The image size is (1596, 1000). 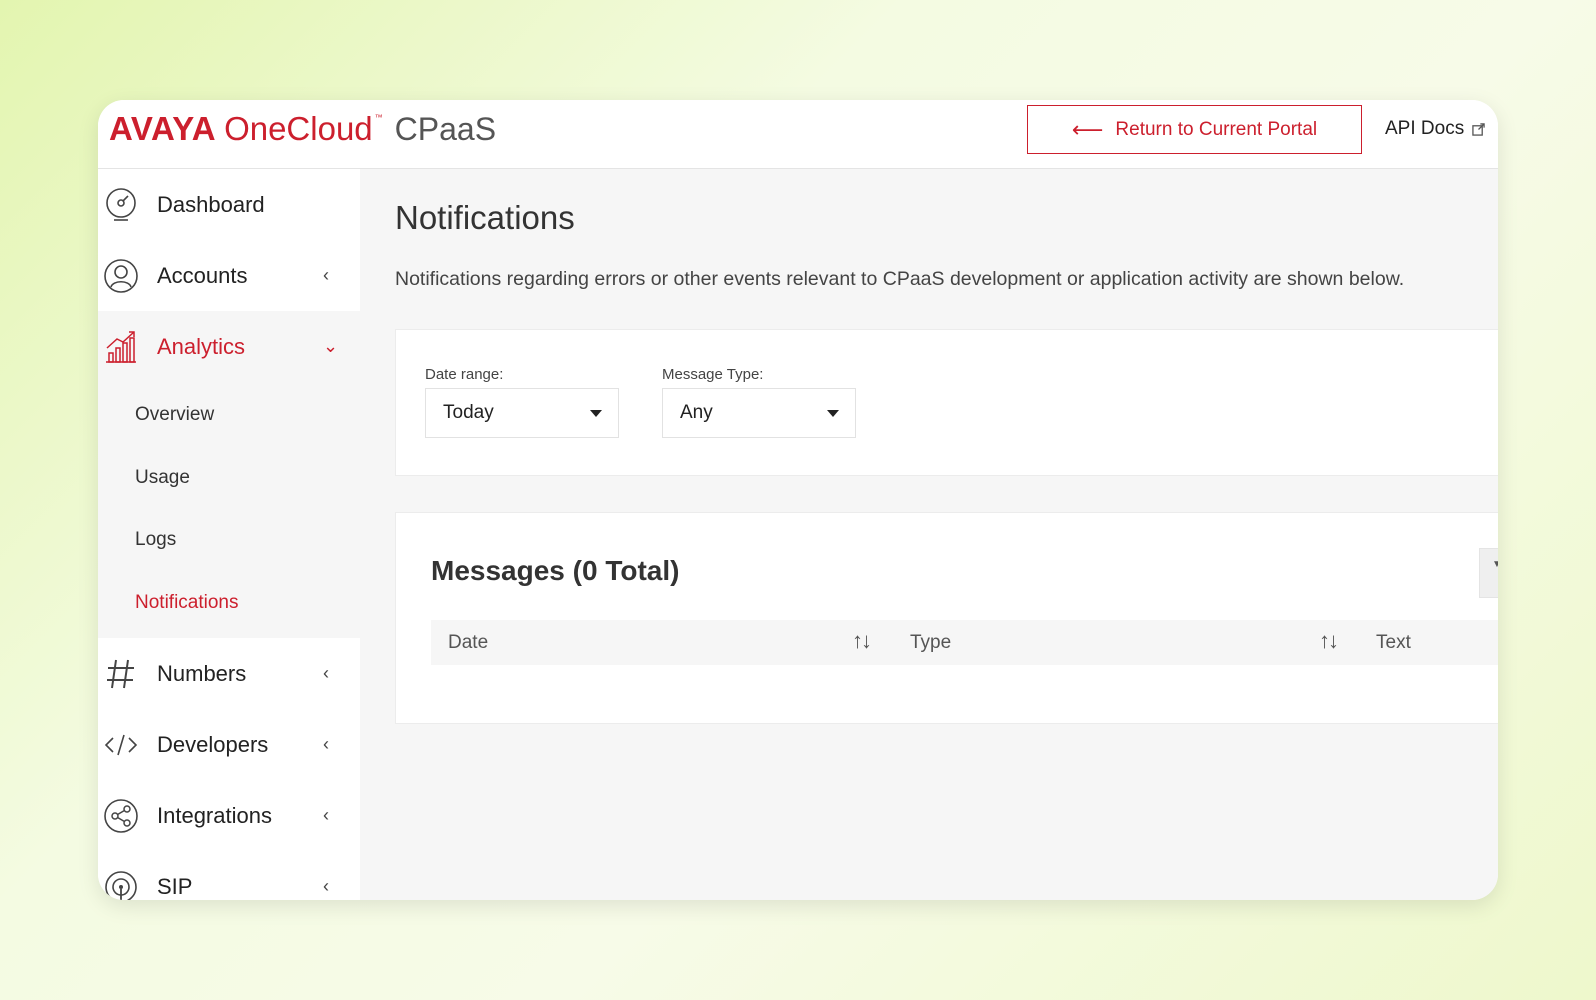 I want to click on column-filter-toggle: ▼, so click(x=1488, y=573).